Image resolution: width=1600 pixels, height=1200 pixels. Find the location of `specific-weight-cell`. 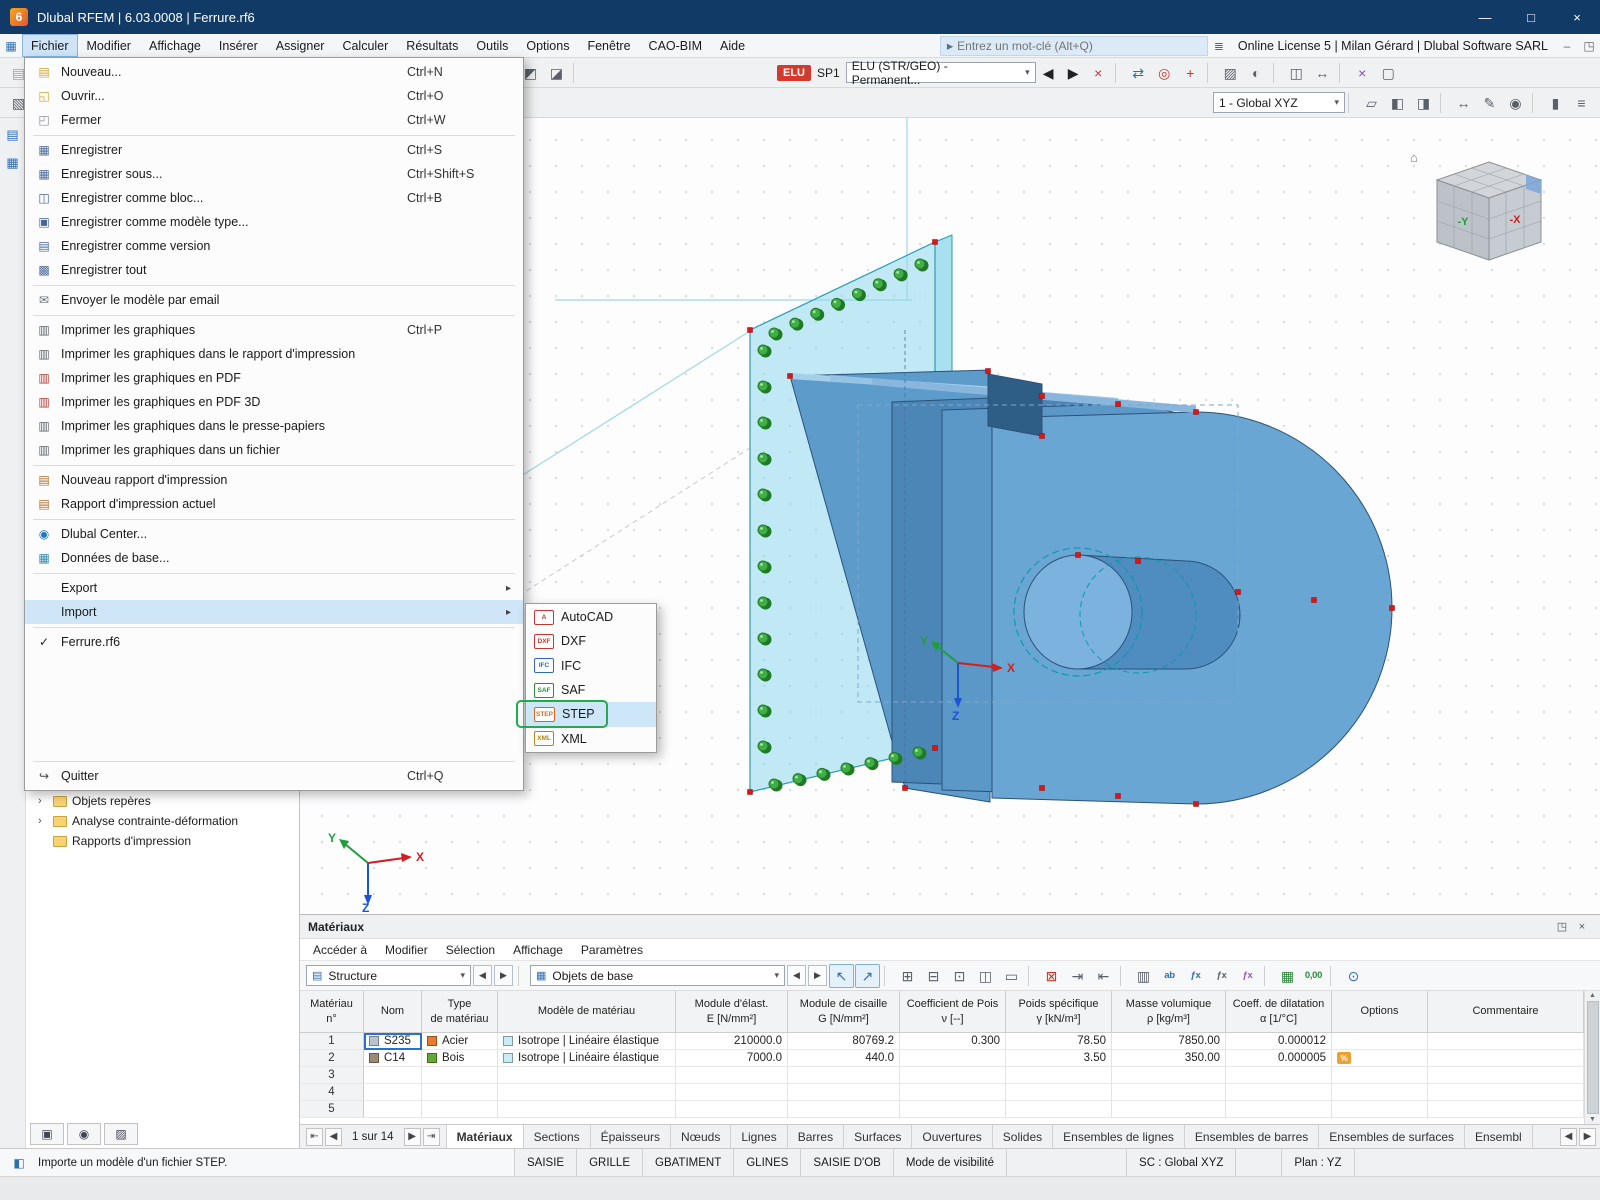

specific-weight-cell is located at coordinates (1059, 1109).